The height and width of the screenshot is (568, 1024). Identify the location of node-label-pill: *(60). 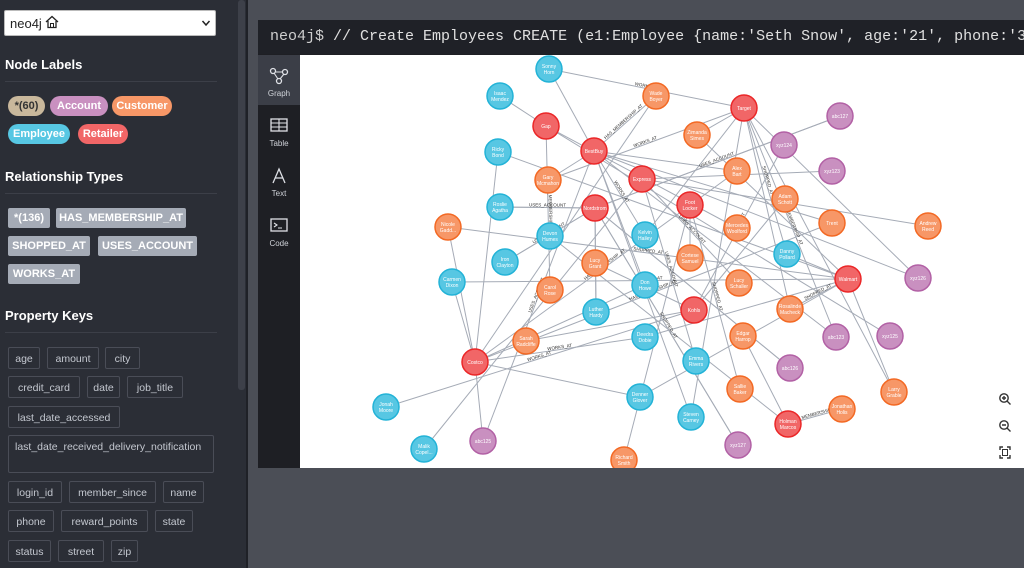
(26, 106).